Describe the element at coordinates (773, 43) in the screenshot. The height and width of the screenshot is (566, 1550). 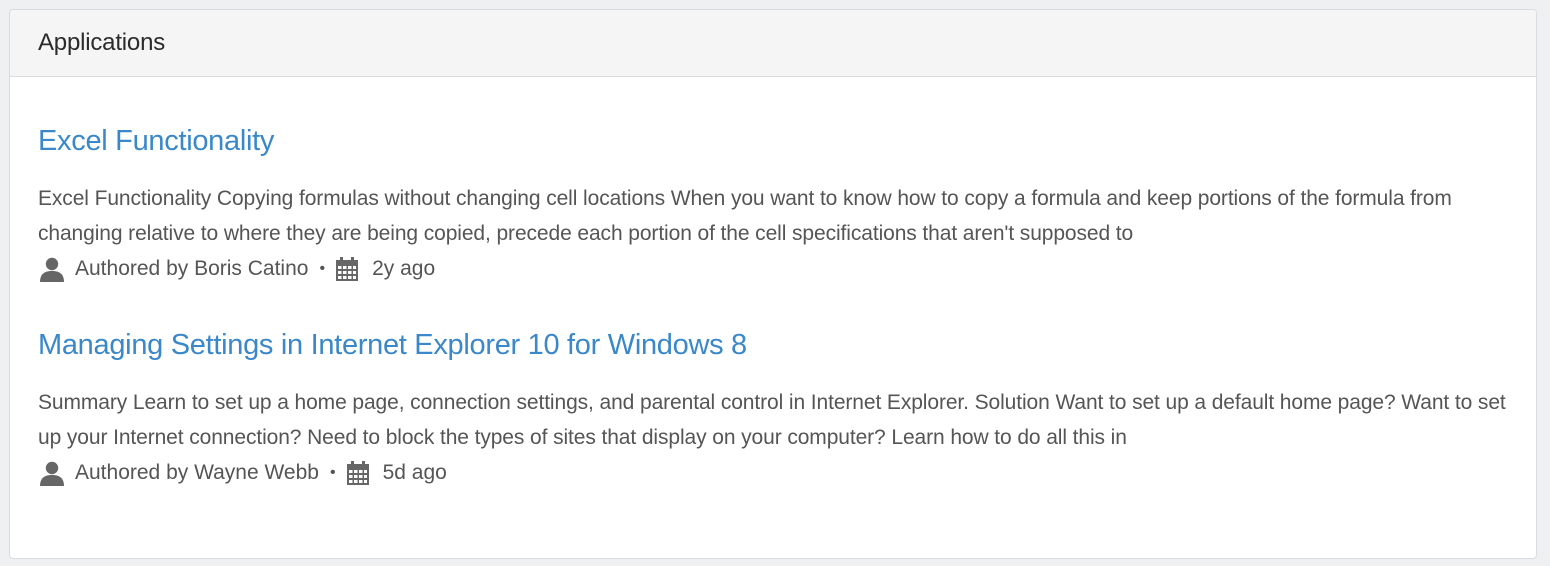
I see `panel-header: Applications` at that location.